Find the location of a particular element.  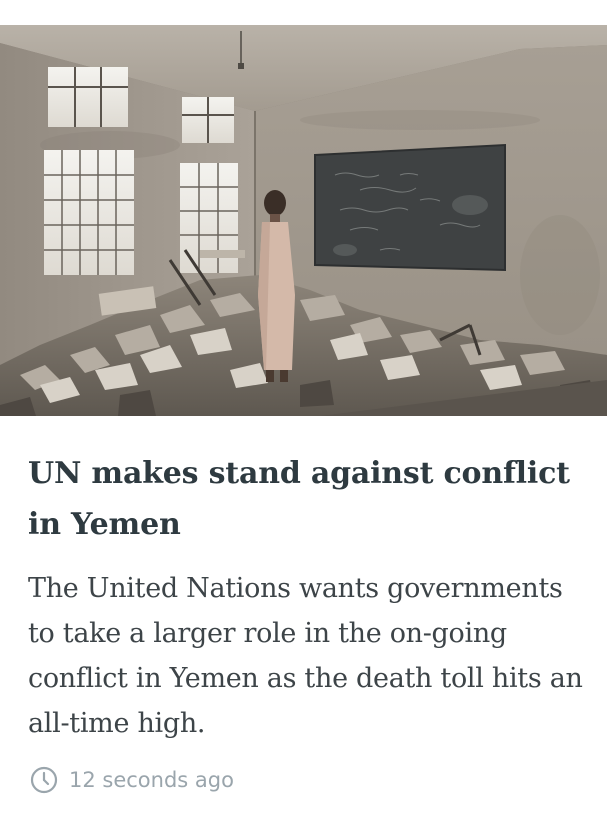

chalkboard is located at coordinates (410, 207).